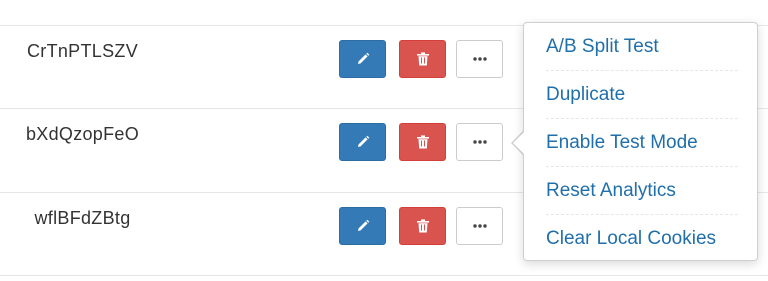 The width and height of the screenshot is (768, 281). I want to click on row-divider, so click(384, 275).